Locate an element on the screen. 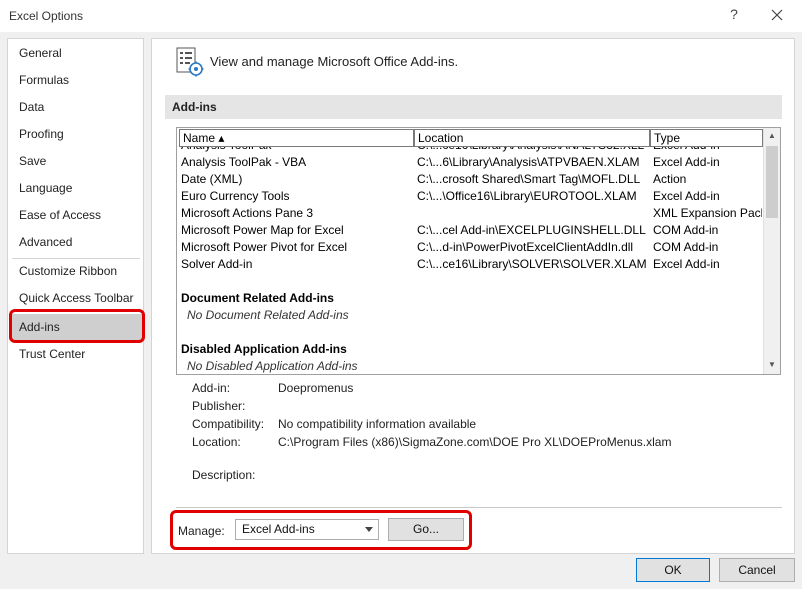 This screenshot has height=589, width=802. divider is located at coordinates (479, 507).